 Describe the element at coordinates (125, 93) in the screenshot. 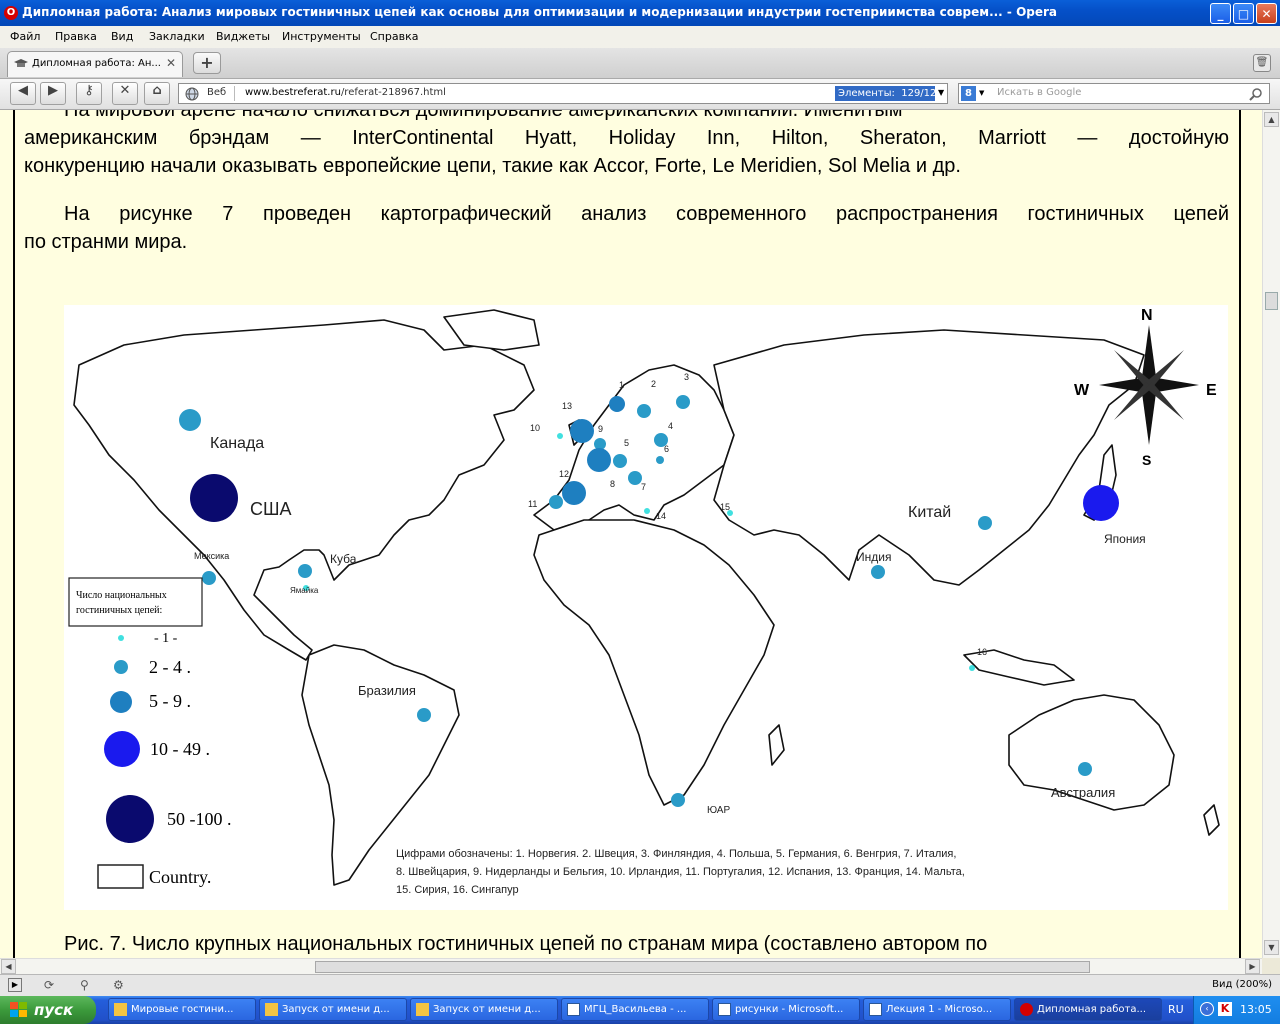

I see `stop-button: ✕` at that location.